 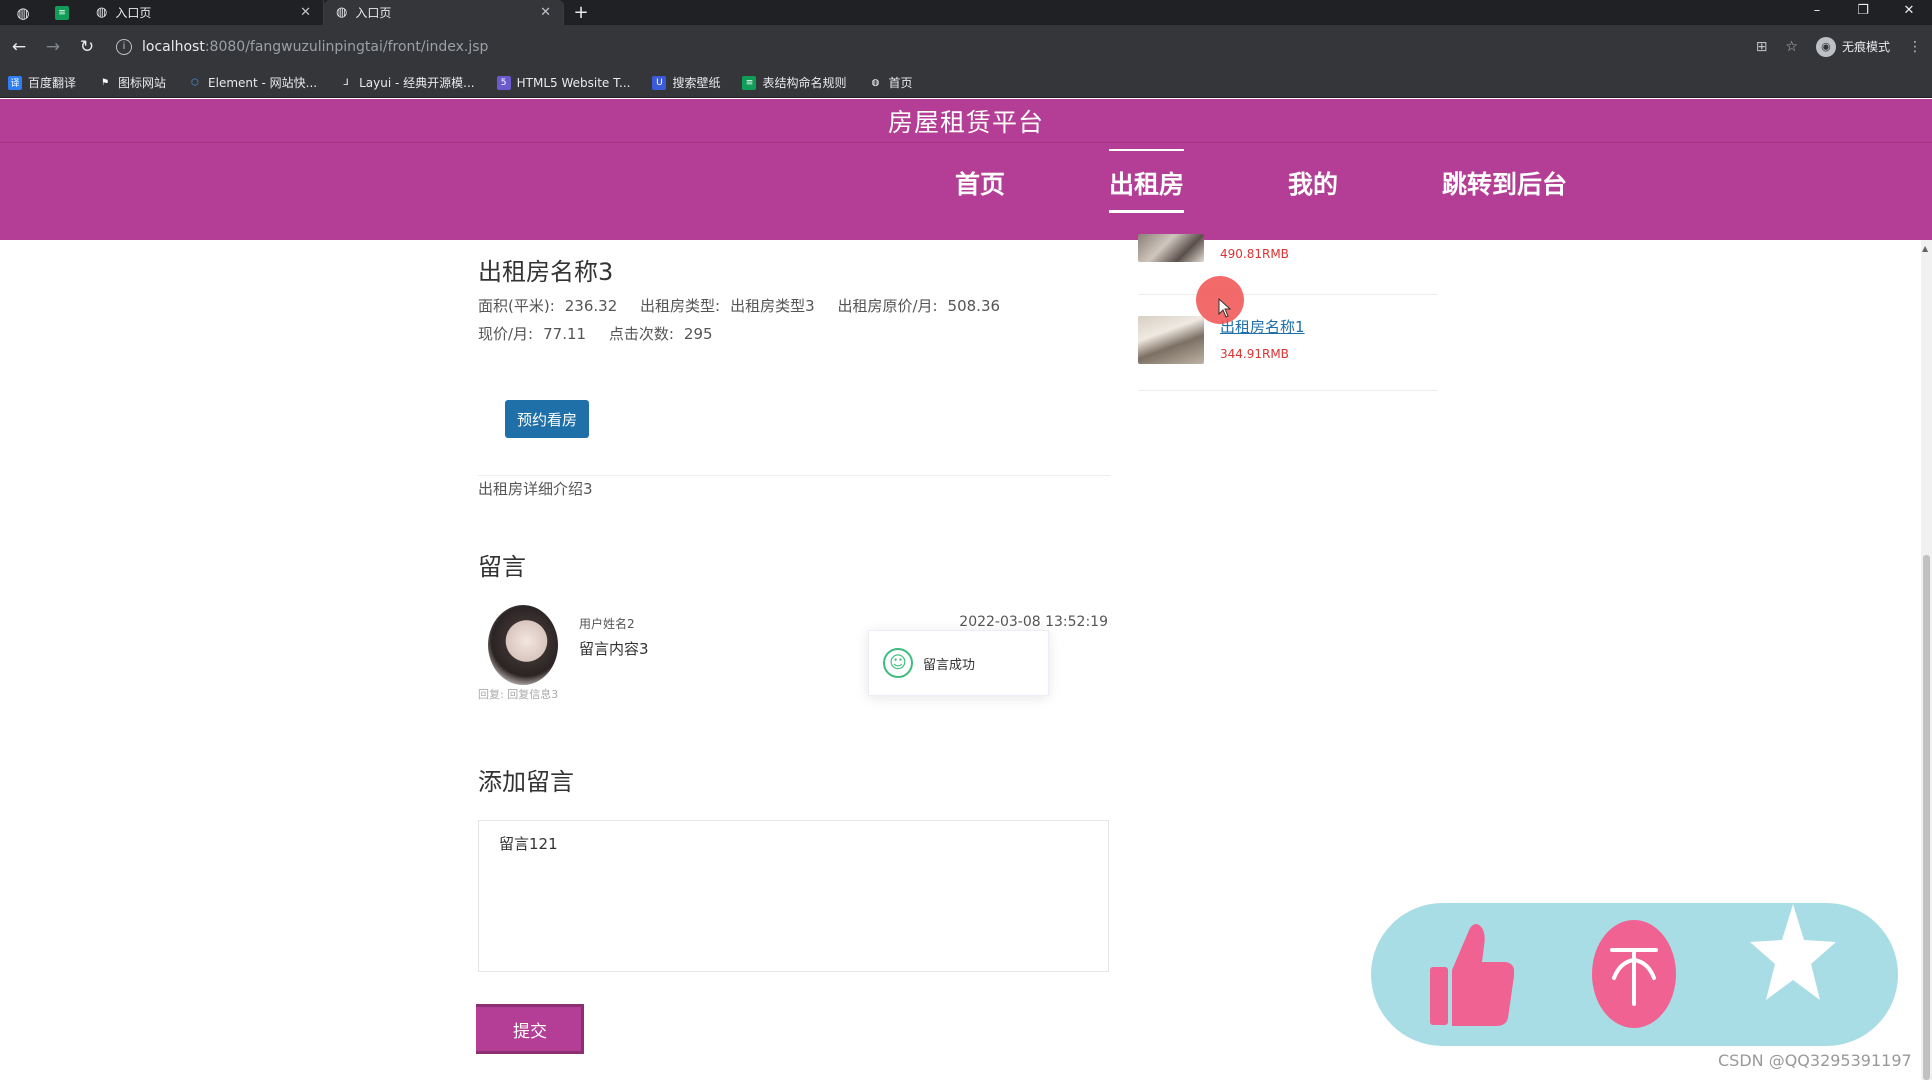 I want to click on comment-time: 2022-03-08 13:52:19, so click(x=1033, y=622).